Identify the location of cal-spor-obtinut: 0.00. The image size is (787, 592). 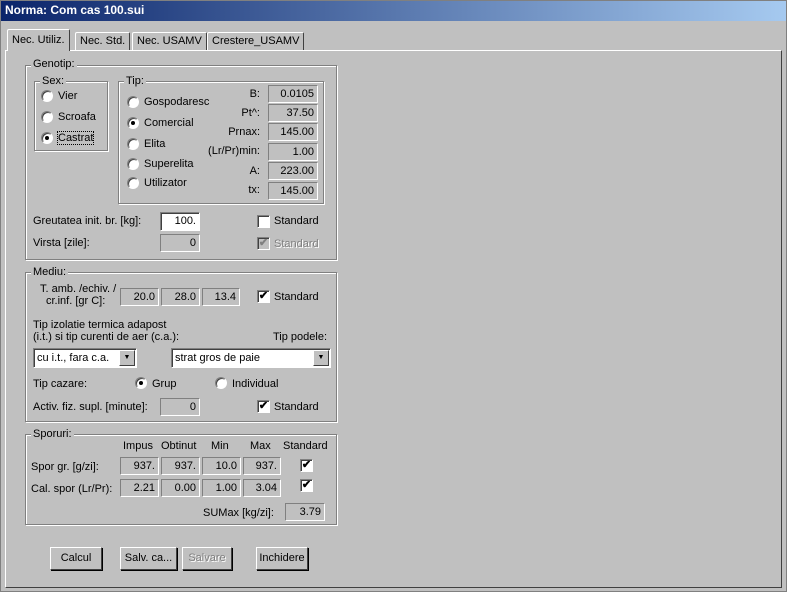
(180, 488).